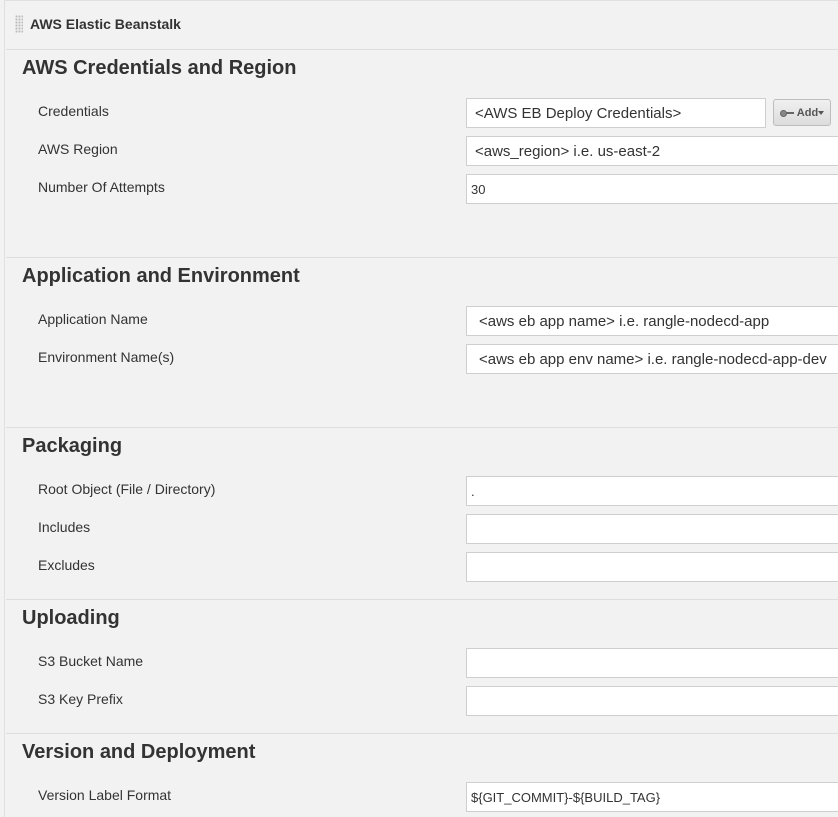 This screenshot has height=817, width=838. What do you see at coordinates (616, 113) in the screenshot?
I see `credentials-select: <AWS EB Deploy Credentials>` at bounding box center [616, 113].